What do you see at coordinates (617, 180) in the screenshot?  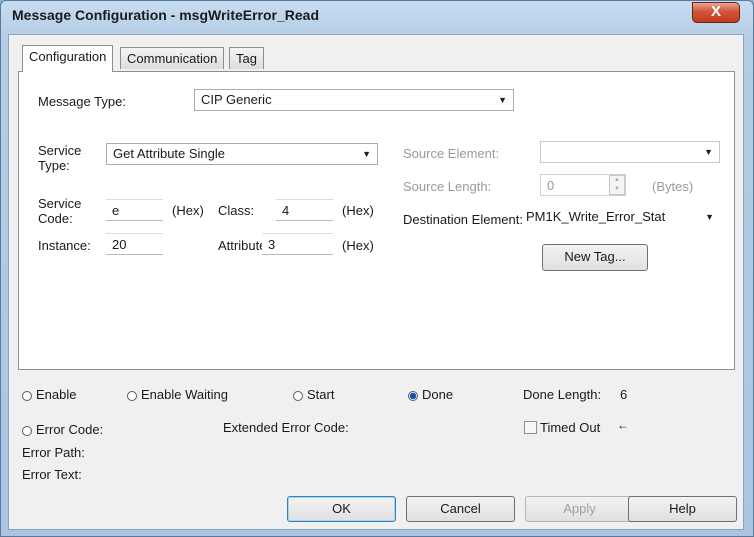 I see `spin-up-icon: ▲` at bounding box center [617, 180].